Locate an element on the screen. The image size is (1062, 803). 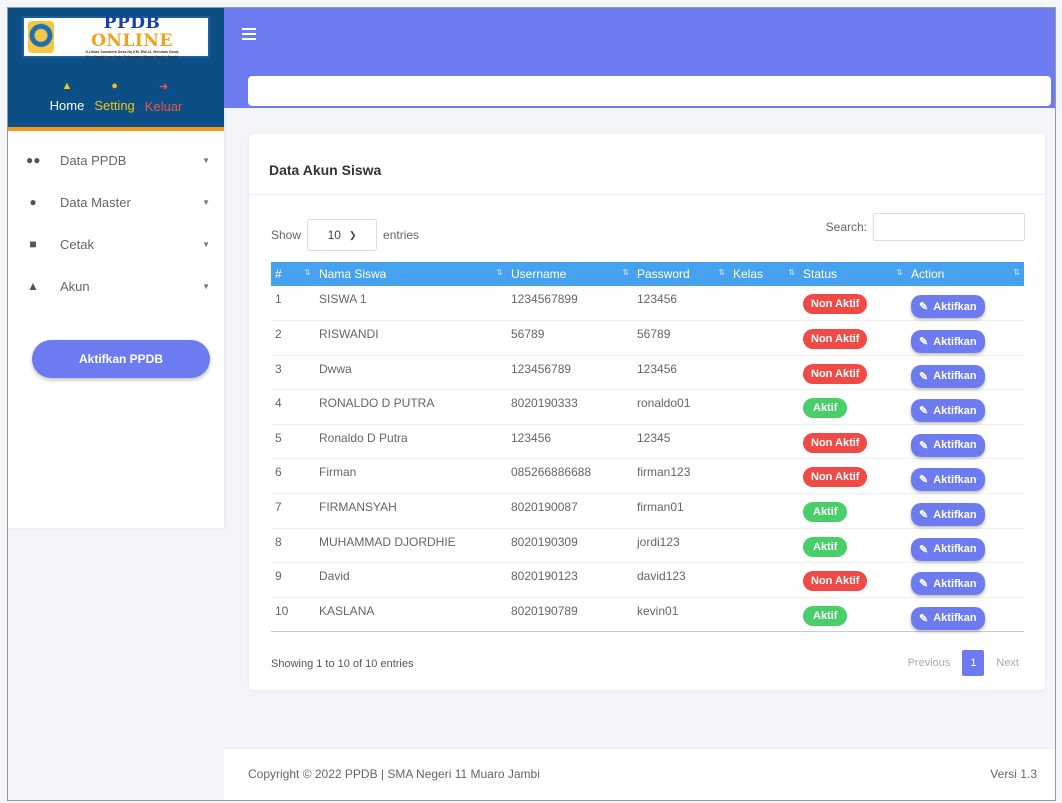
chevron-down-icon: ❯ is located at coordinates (352, 234).